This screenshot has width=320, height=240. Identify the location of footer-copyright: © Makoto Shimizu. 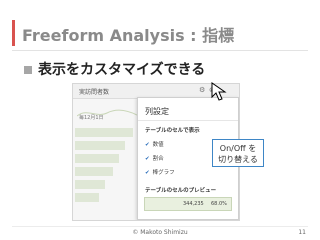
(160, 232).